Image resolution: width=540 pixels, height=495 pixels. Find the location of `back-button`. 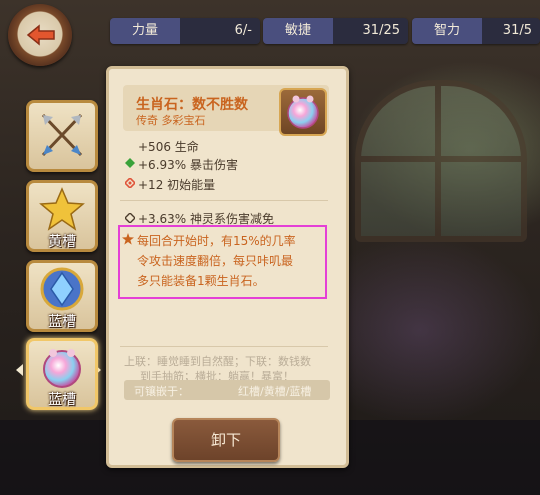

back-button is located at coordinates (40, 35).